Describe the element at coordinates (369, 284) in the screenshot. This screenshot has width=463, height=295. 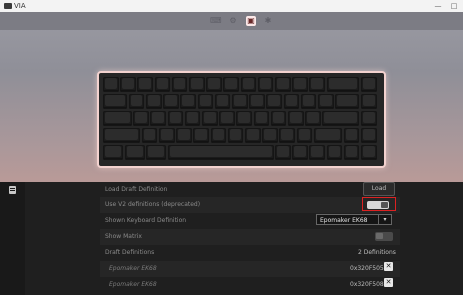
I see `draft-id: 0x320F5088` at that location.